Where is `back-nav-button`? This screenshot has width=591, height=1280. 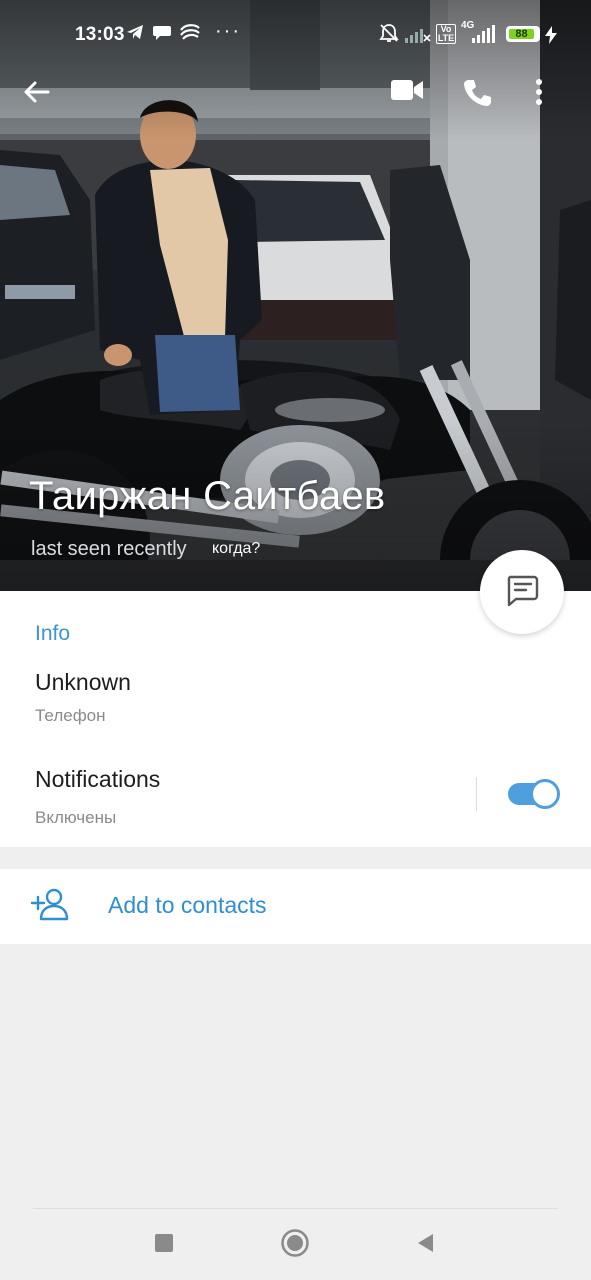
back-nav-button is located at coordinates (425, 1245).